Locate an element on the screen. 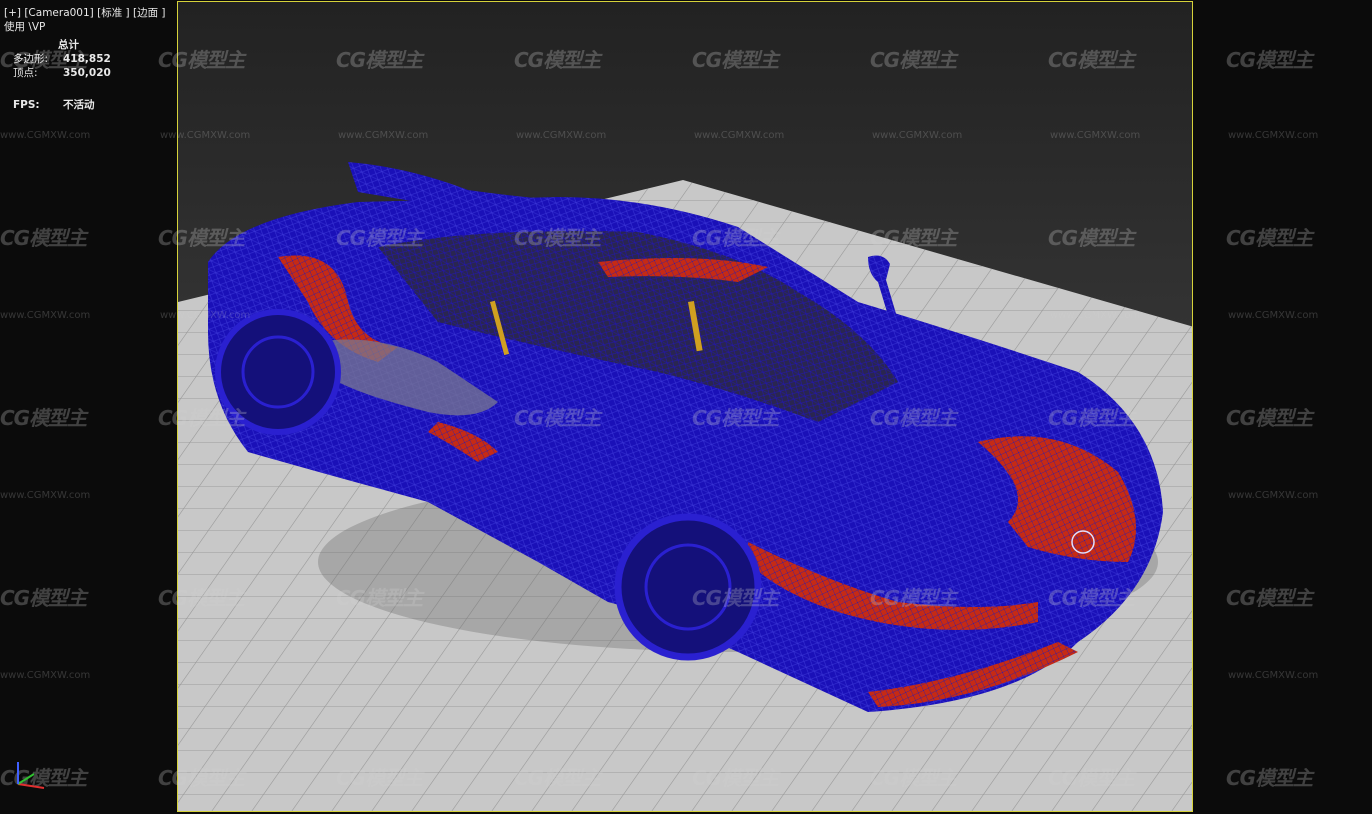  stats-verts-row: 顶点: 350,020 is located at coordinates (89, 73).